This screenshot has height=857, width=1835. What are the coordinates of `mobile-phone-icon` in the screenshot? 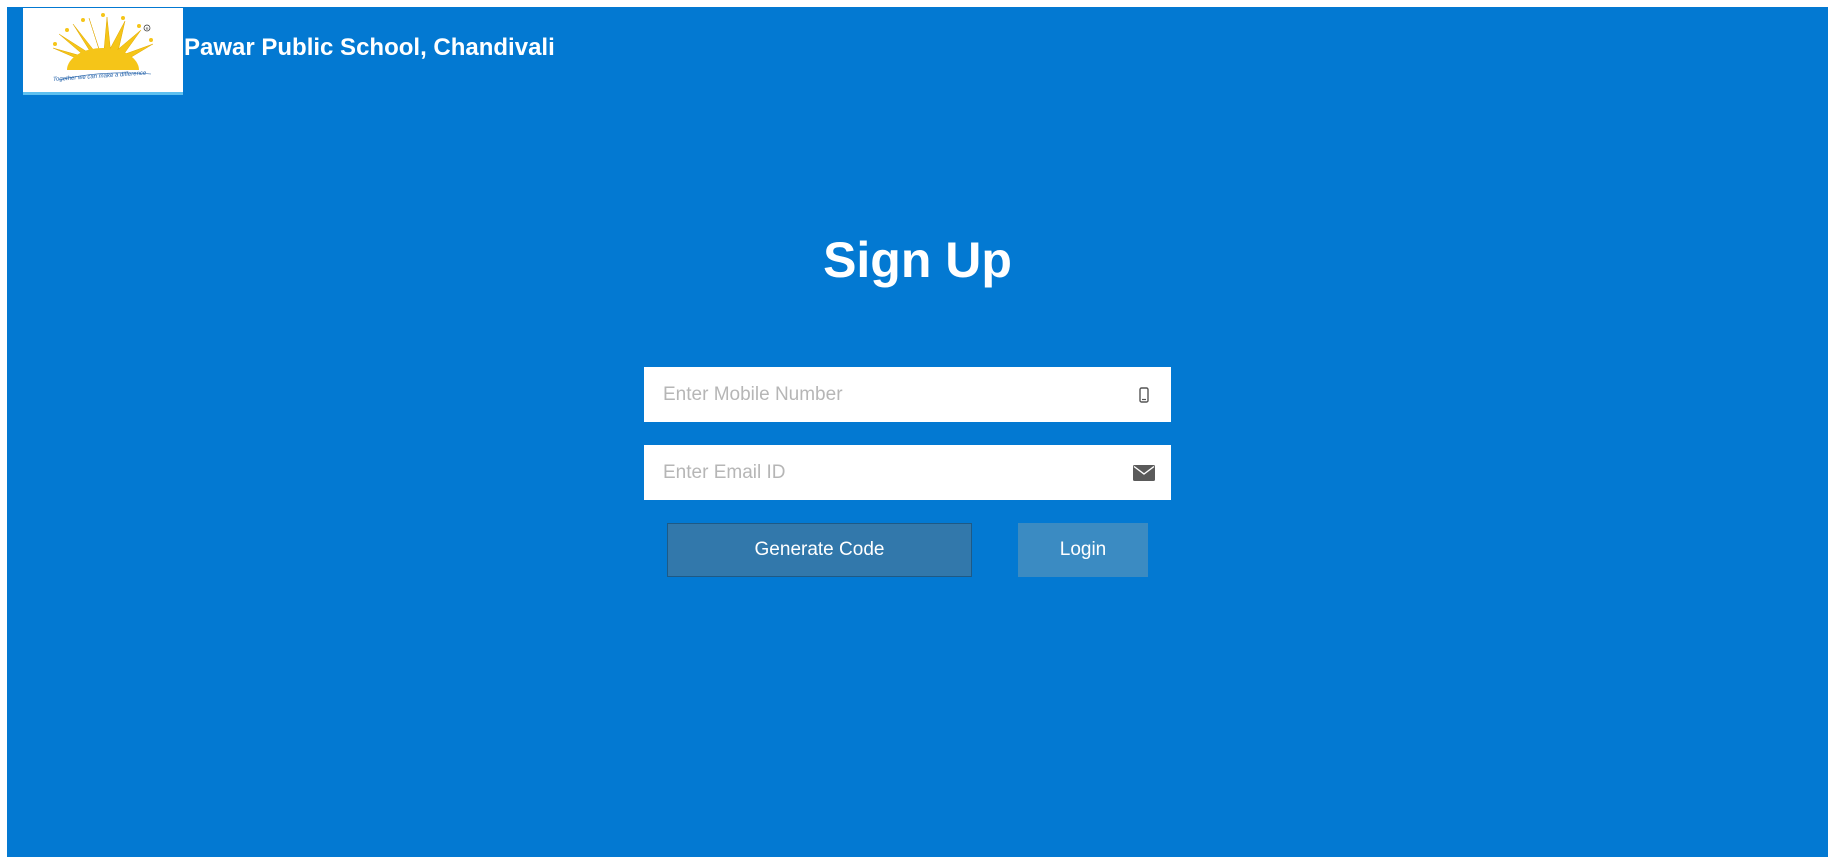 It's located at (1144, 394).